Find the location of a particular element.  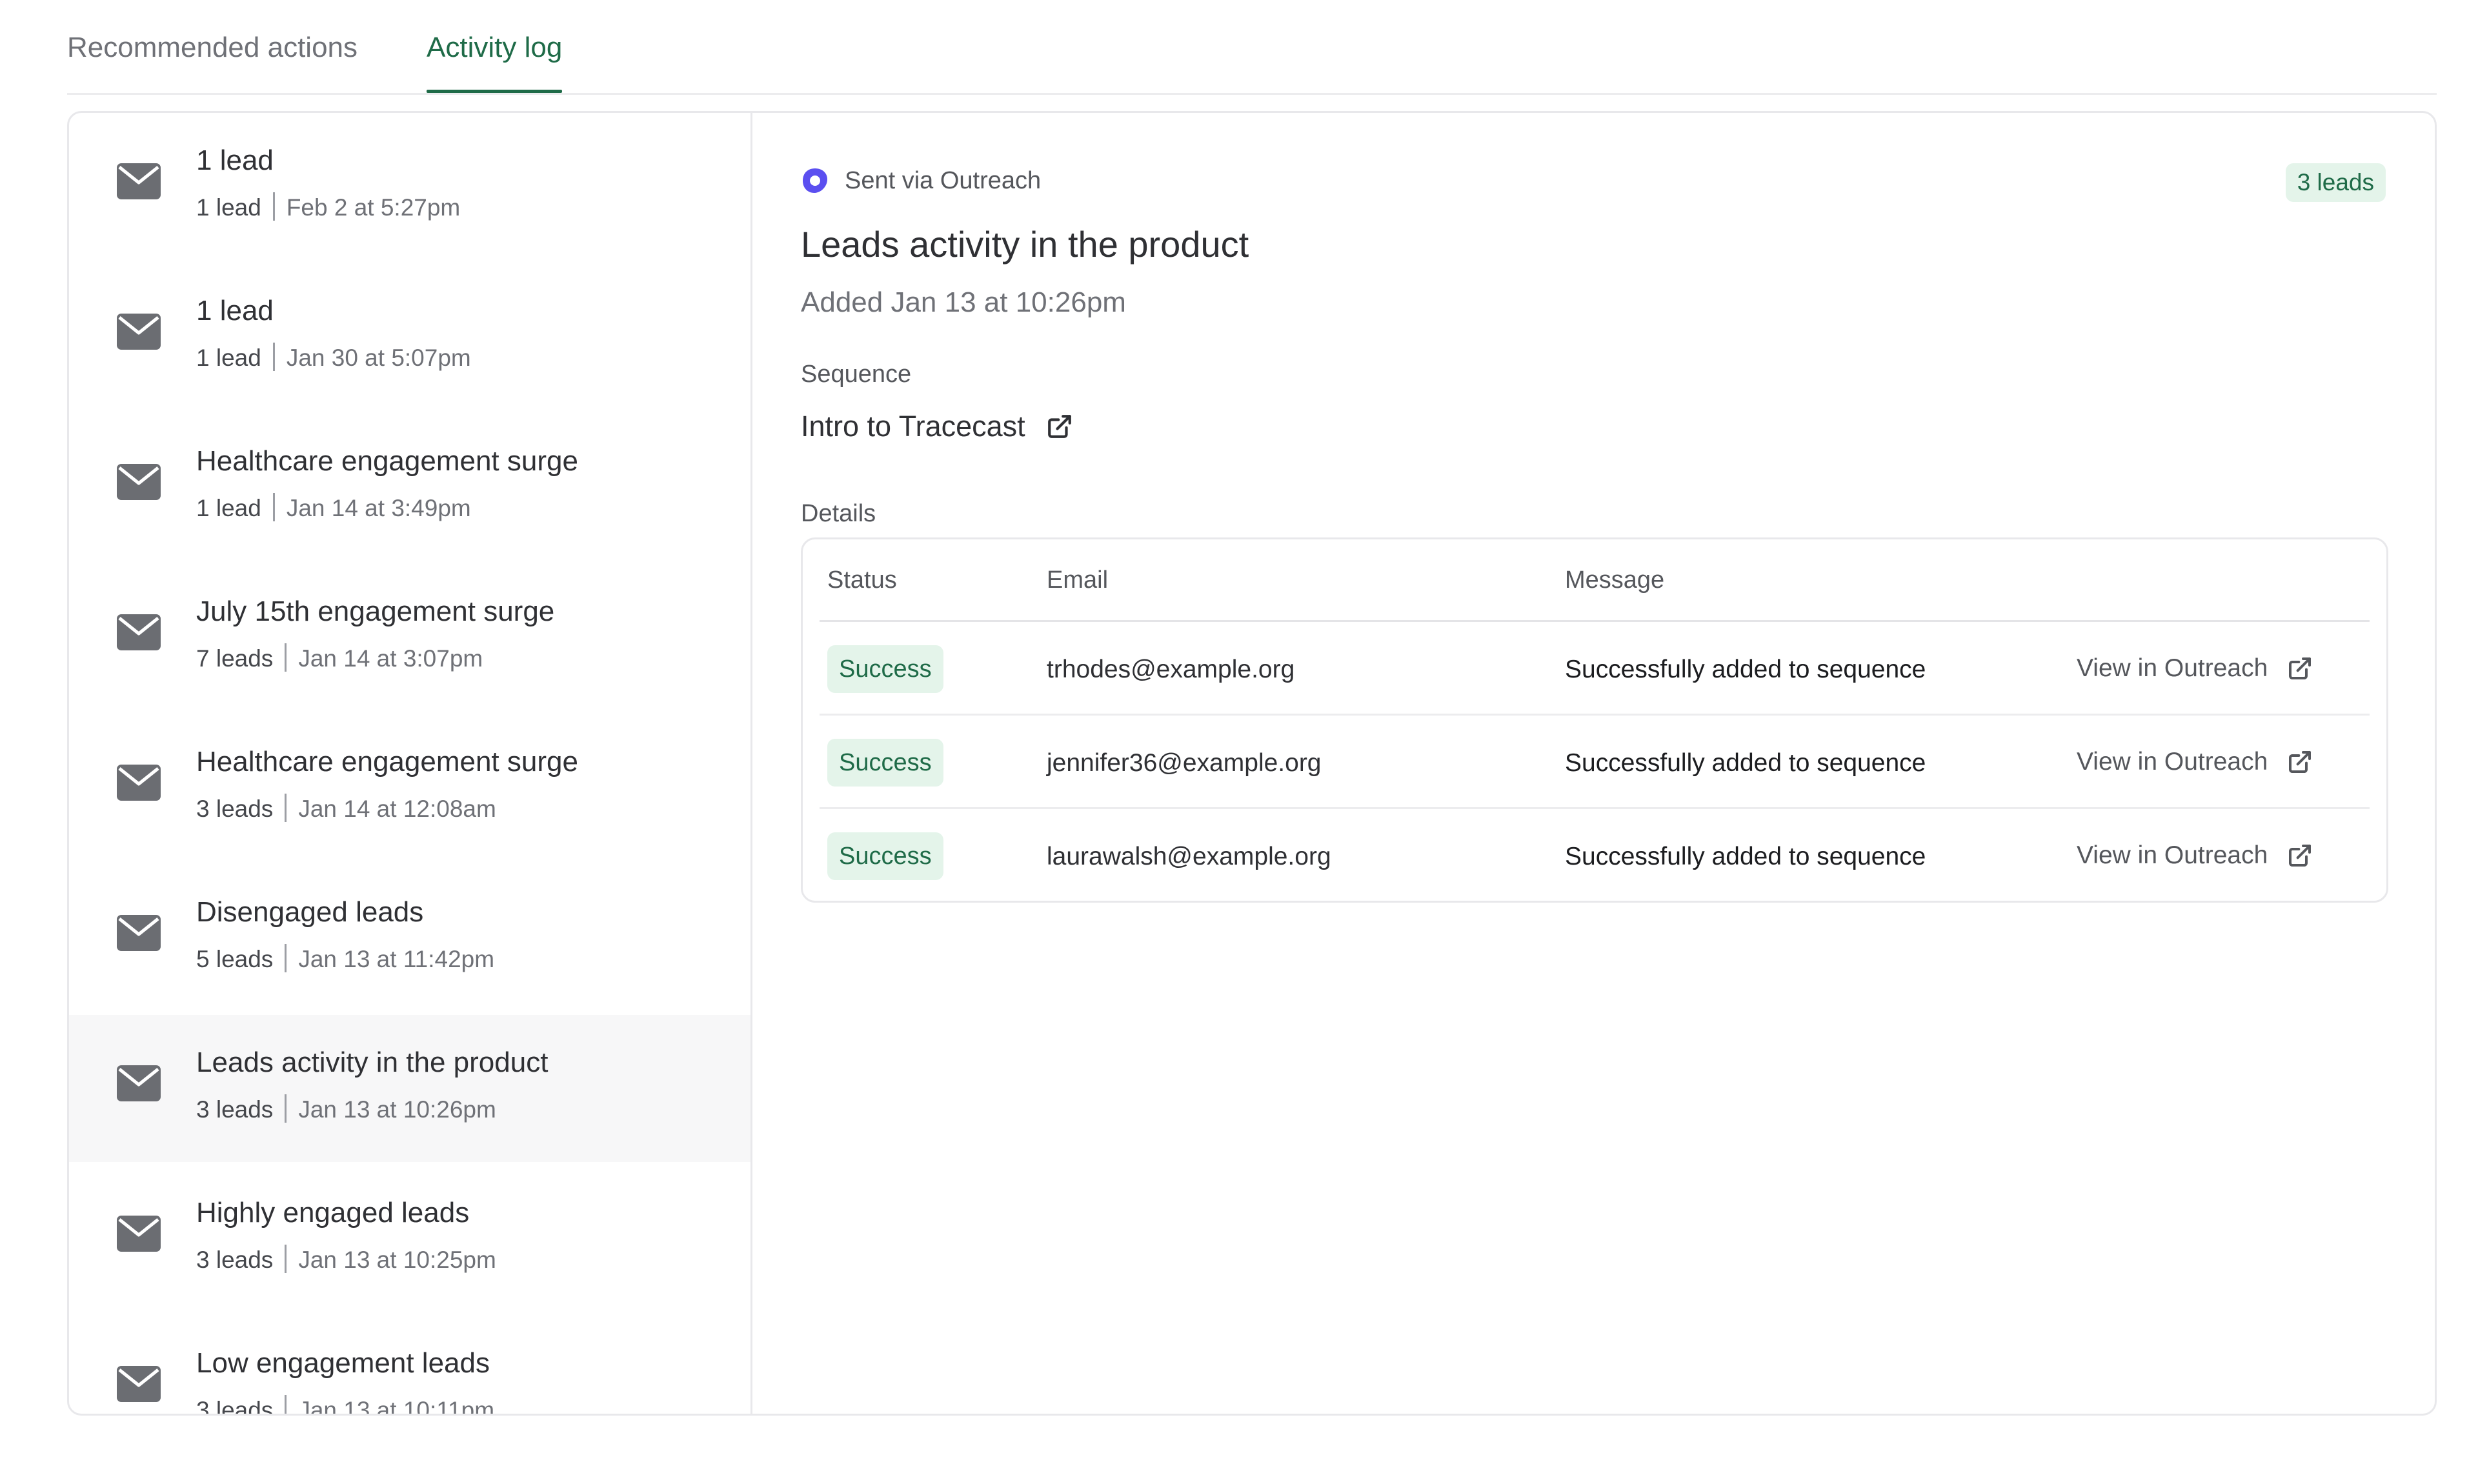

email-cell: jennifer36@example.org is located at coordinates (1184, 763).